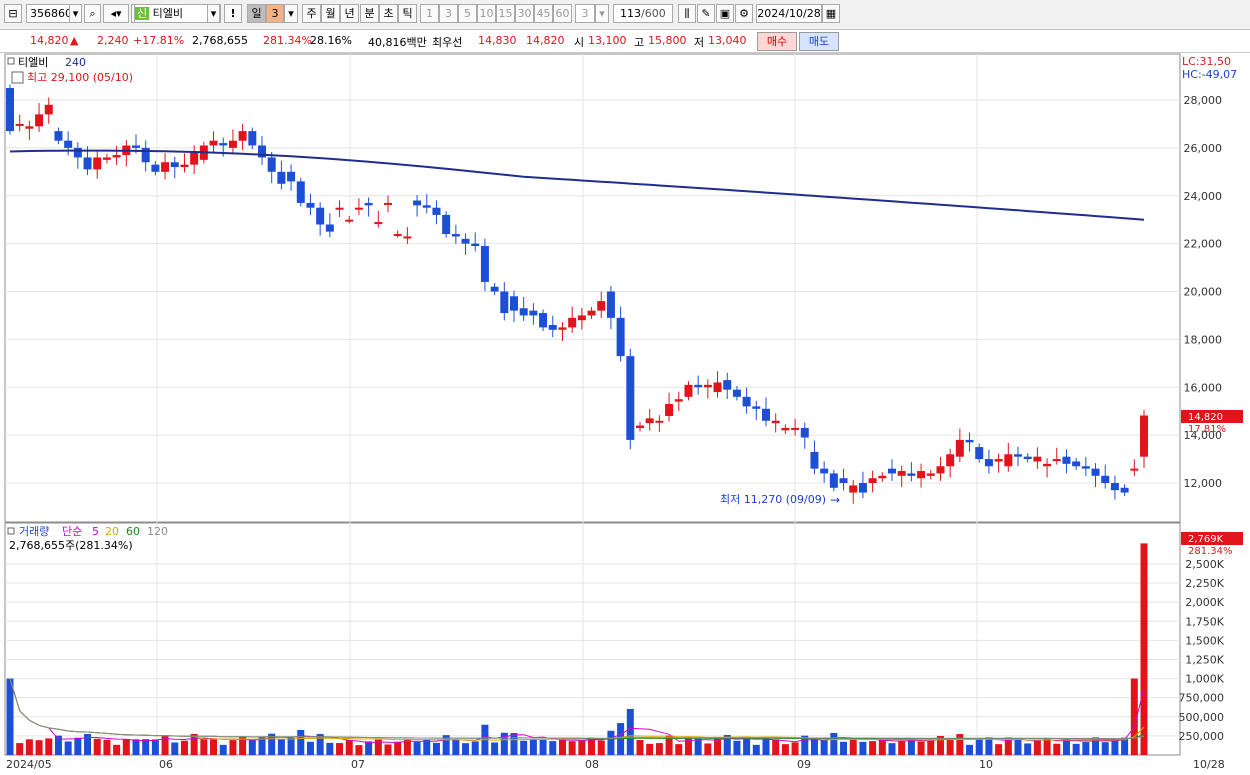  What do you see at coordinates (1209, 74) in the screenshot?
I see `hc-label: HC:-49,07` at bounding box center [1209, 74].